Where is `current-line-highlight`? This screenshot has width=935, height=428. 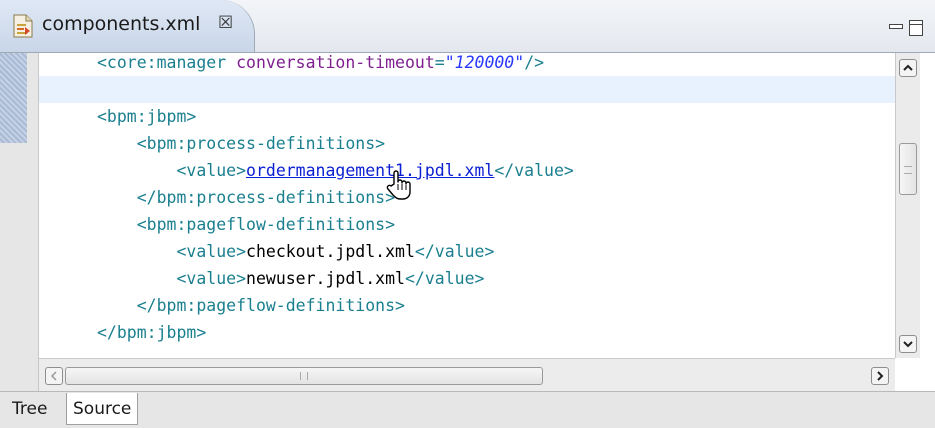 current-line-highlight is located at coordinates (467, 89).